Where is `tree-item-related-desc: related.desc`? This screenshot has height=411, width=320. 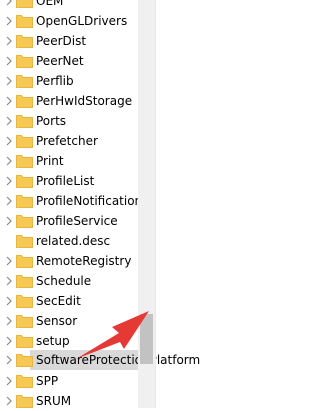 tree-item-related-desc: related.desc is located at coordinates (77, 241).